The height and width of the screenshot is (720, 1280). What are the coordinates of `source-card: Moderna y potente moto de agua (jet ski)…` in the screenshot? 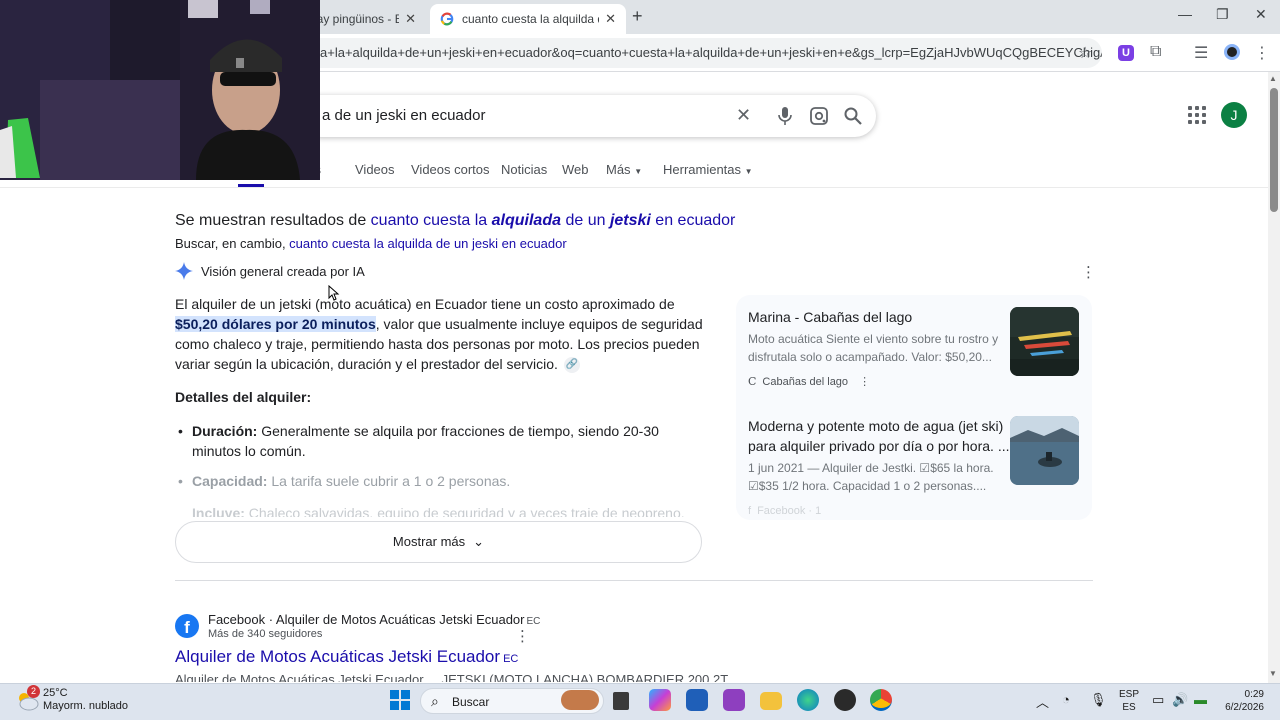 It's located at (914, 462).